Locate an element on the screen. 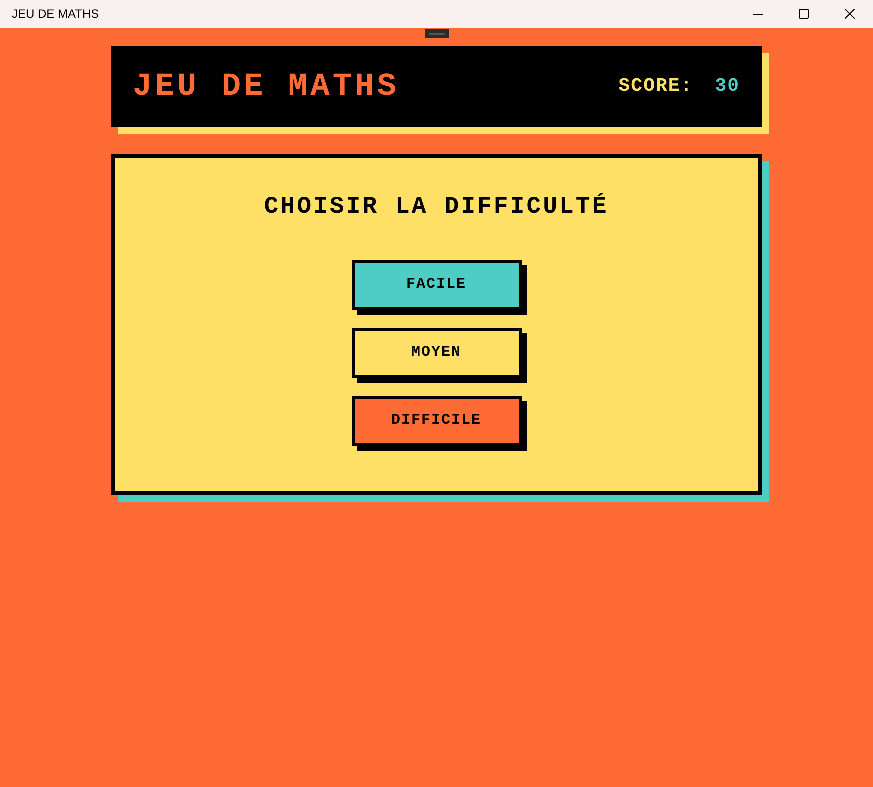 Image resolution: width=873 pixels, height=787 pixels. game-title: JEU DE MATHS is located at coordinates (266, 86).